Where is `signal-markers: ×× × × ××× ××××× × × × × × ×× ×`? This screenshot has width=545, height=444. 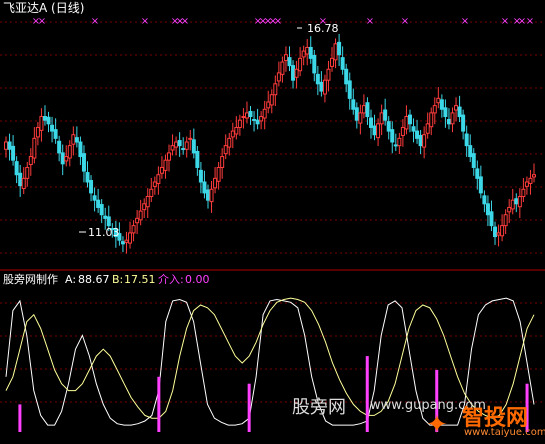
signal-markers: ×× × × ××× ××××× × × × × × ×× × is located at coordinates (283, 21).